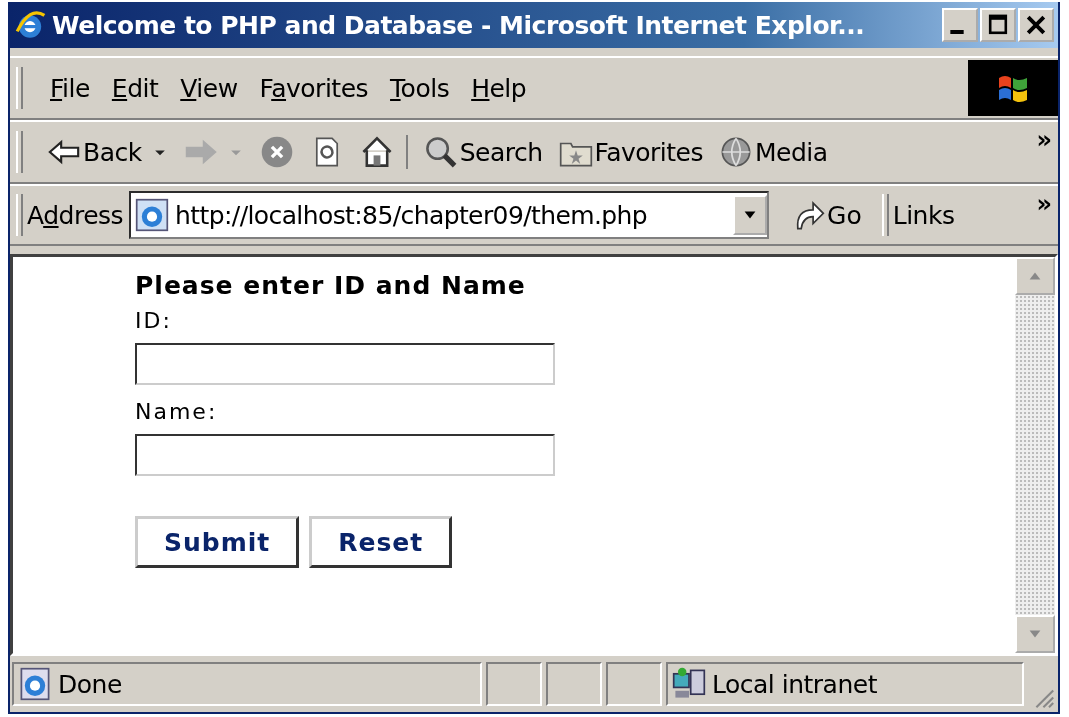  I want to click on menu-item: Tools, so click(420, 88).